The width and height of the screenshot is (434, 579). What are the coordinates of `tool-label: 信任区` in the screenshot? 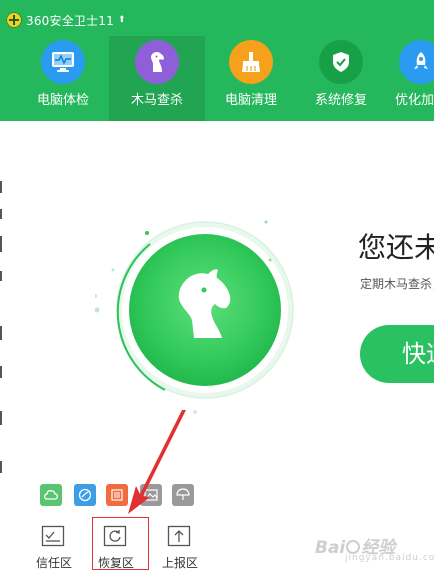 It's located at (53, 563).